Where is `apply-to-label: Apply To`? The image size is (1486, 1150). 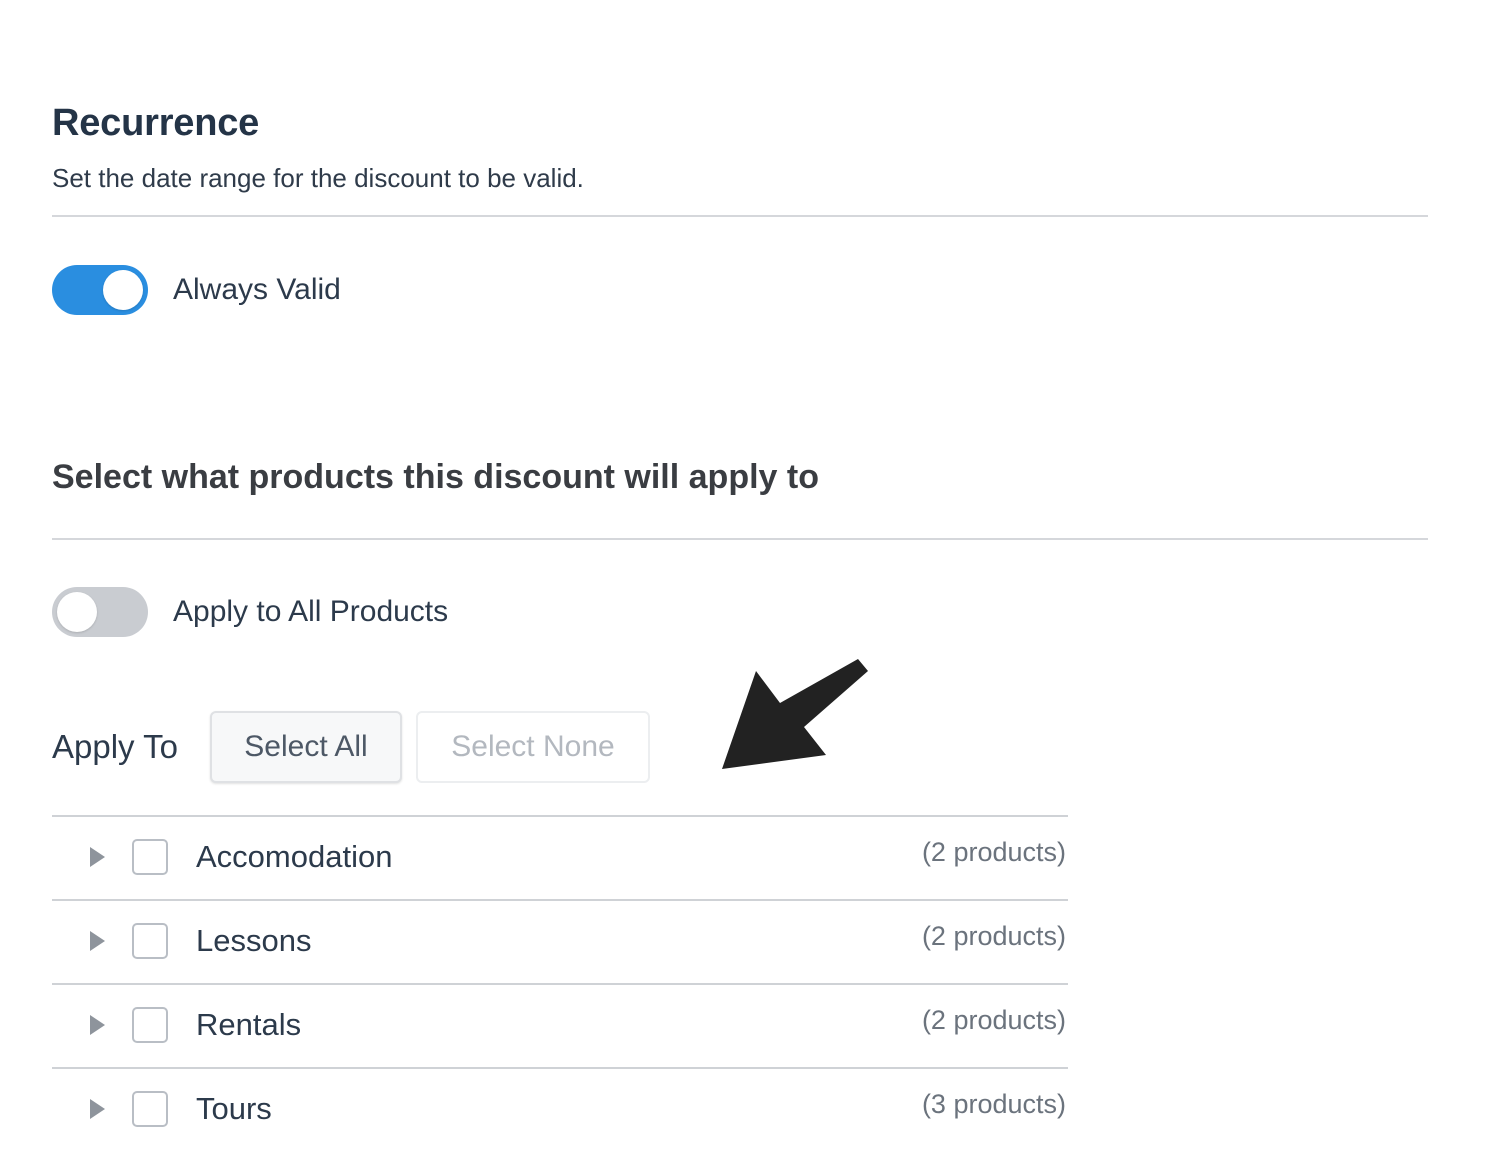 apply-to-label: Apply To is located at coordinates (115, 746).